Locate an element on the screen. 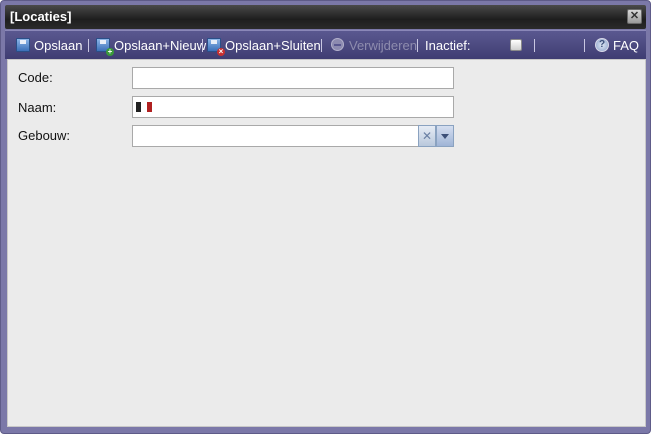  window-title: [Locaties] is located at coordinates (41, 16).